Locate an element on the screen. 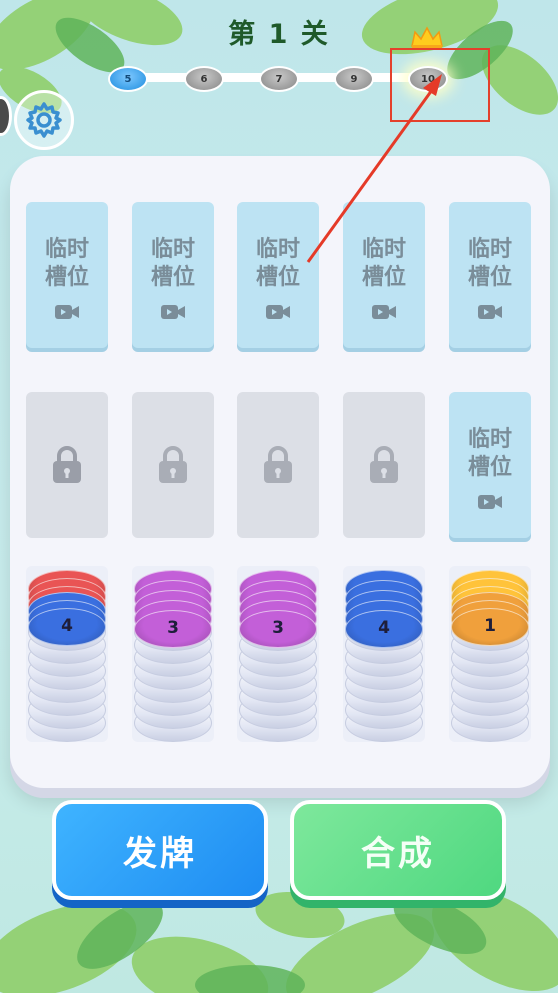  highlight-box is located at coordinates (440, 85).